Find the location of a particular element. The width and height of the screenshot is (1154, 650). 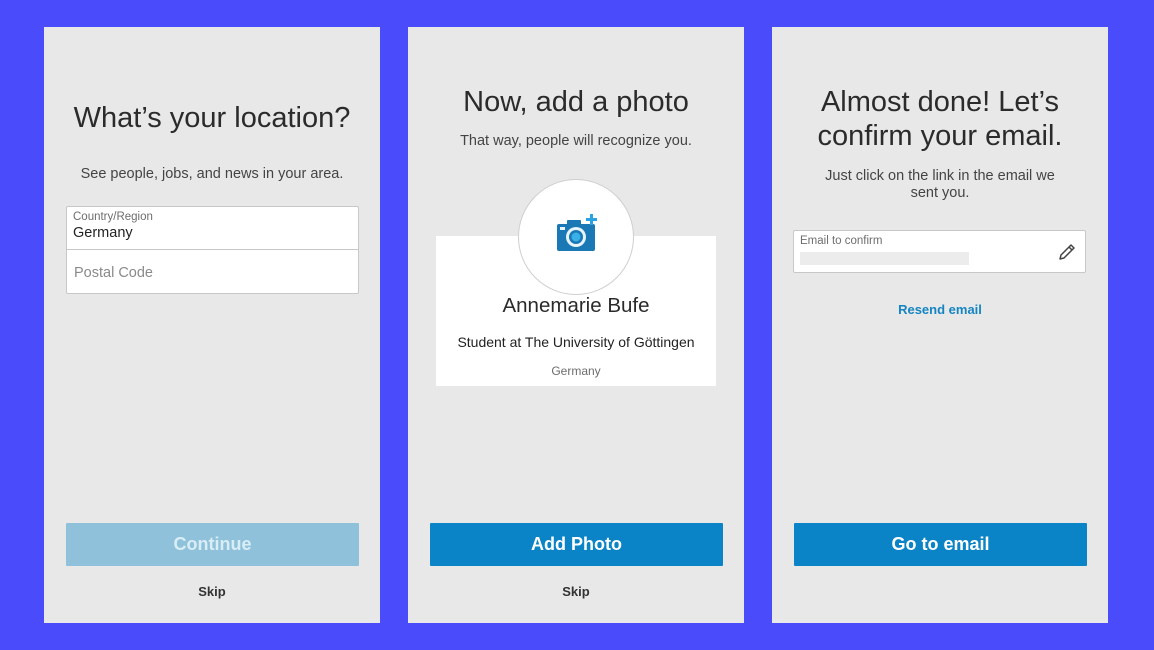

country-region-field: Country/Region Germany is located at coordinates (212, 228).